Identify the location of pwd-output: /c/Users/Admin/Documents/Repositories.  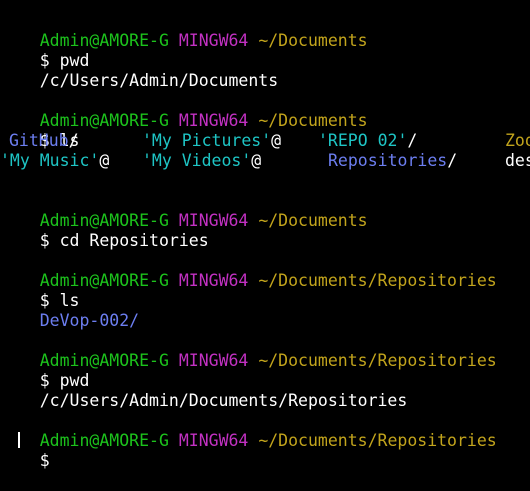
(223, 400).